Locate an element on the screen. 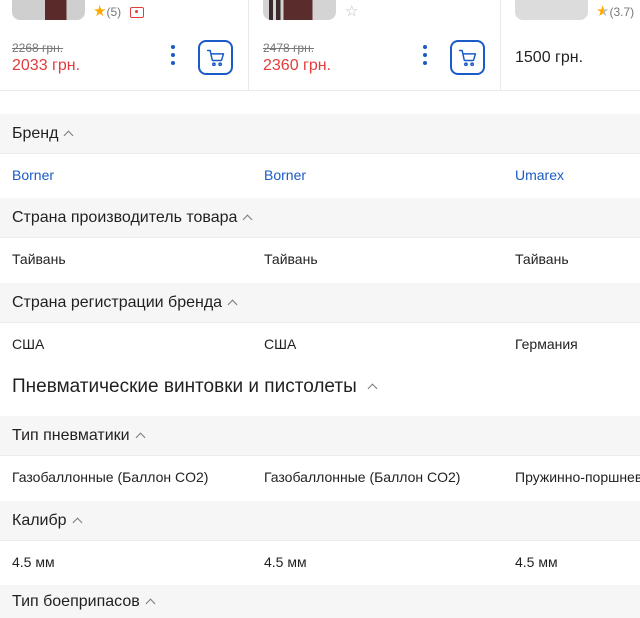 The width and height of the screenshot is (640, 618). group-label: Бренд is located at coordinates (35, 133).